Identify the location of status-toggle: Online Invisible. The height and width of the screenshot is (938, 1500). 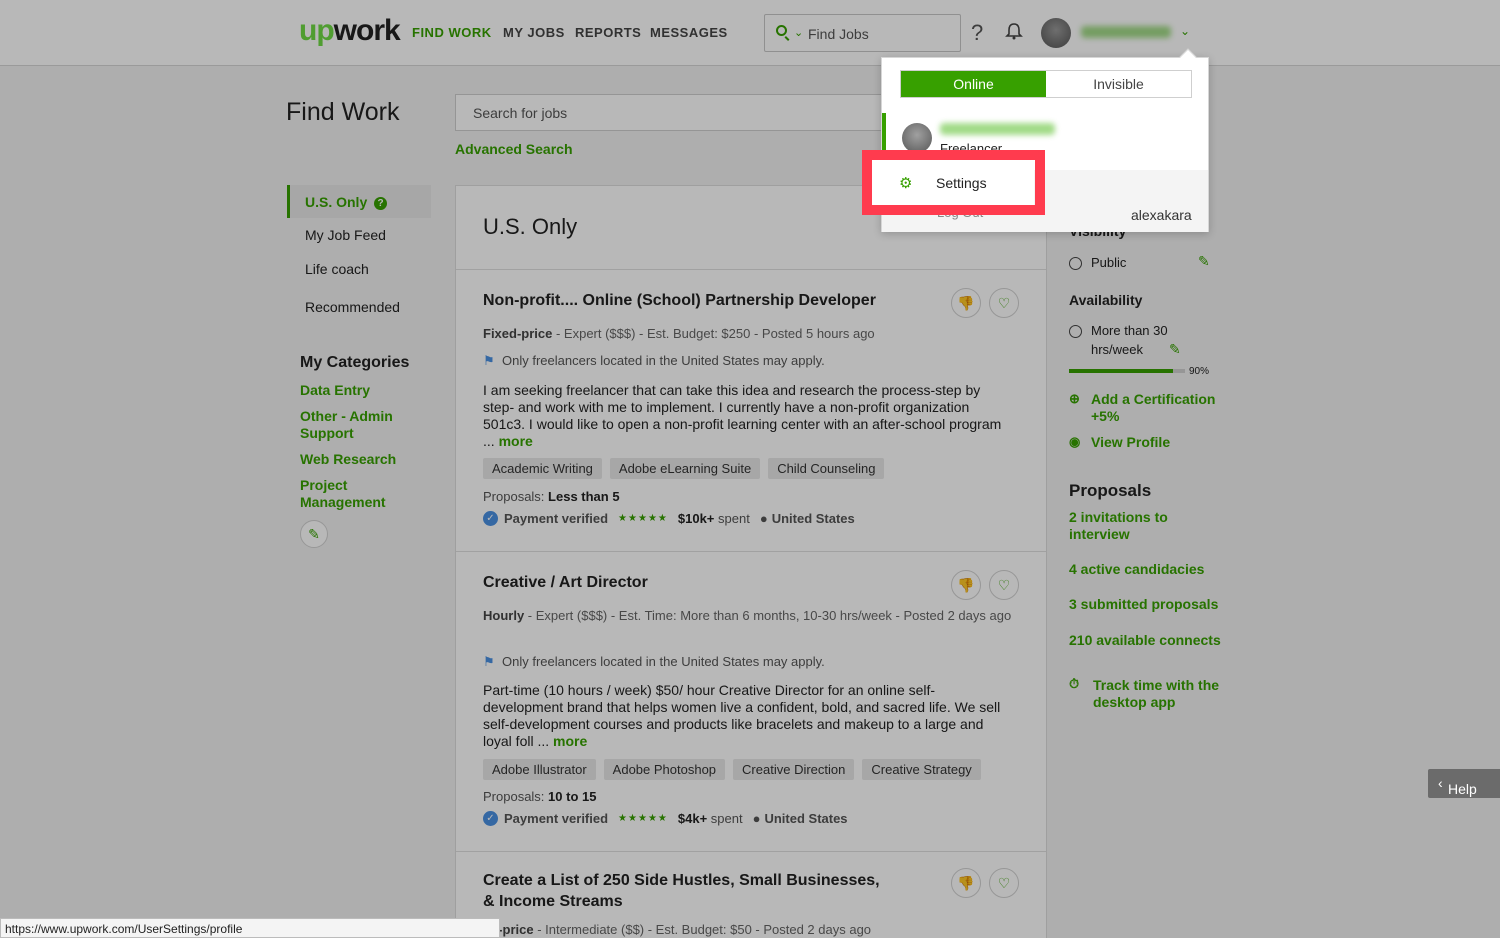
(1046, 84).